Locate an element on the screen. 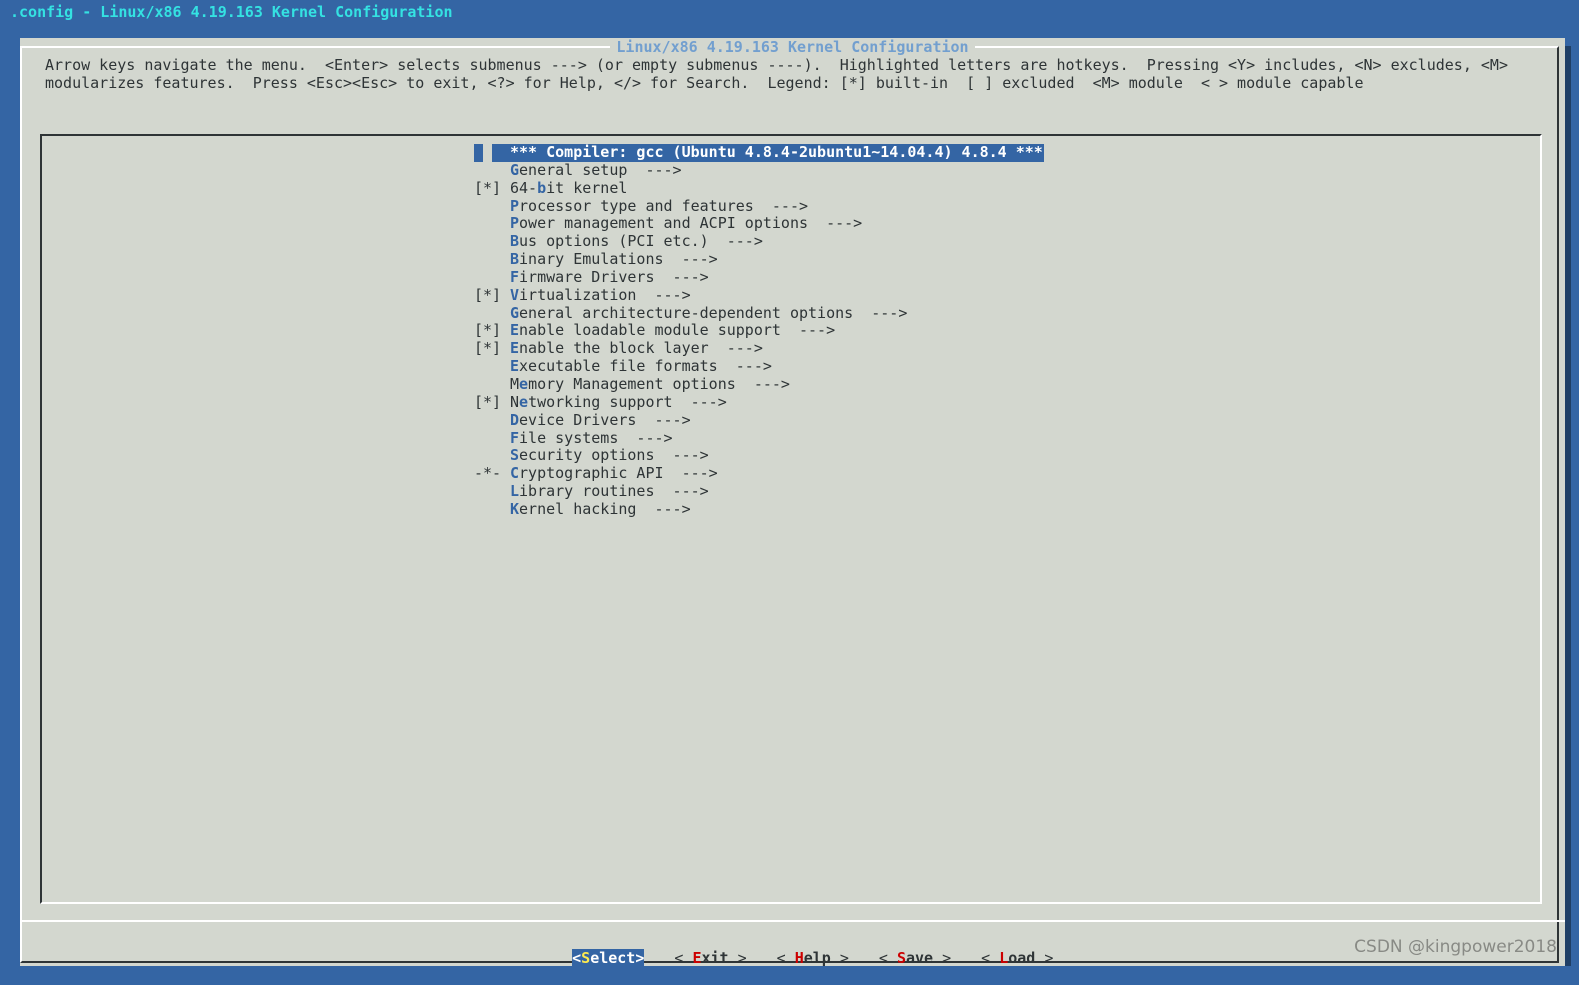 This screenshot has width=1579, height=985. menu-item: Firmware Drivers ---> is located at coordinates (759, 277).